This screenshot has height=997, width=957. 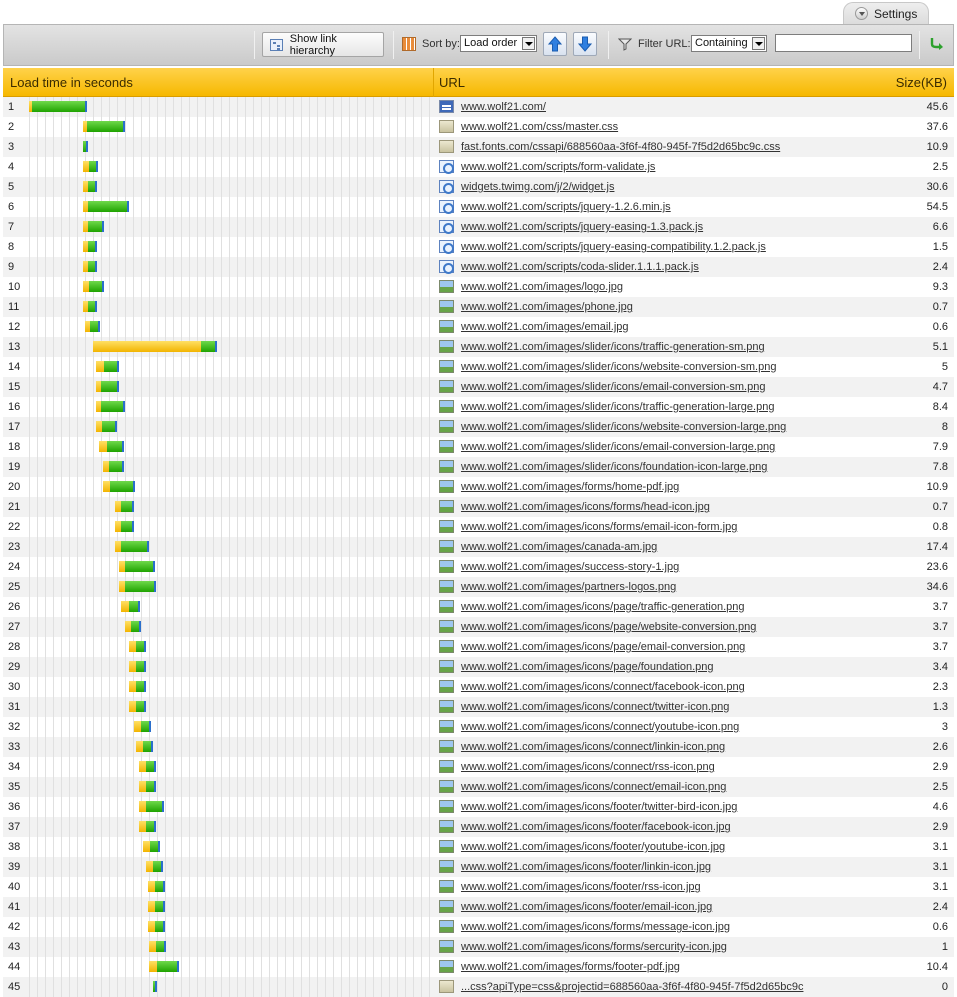 What do you see at coordinates (570, 487) in the screenshot?
I see `resource-url-link: www.wolf21.com/images/forms/home-pdf.jpg` at bounding box center [570, 487].